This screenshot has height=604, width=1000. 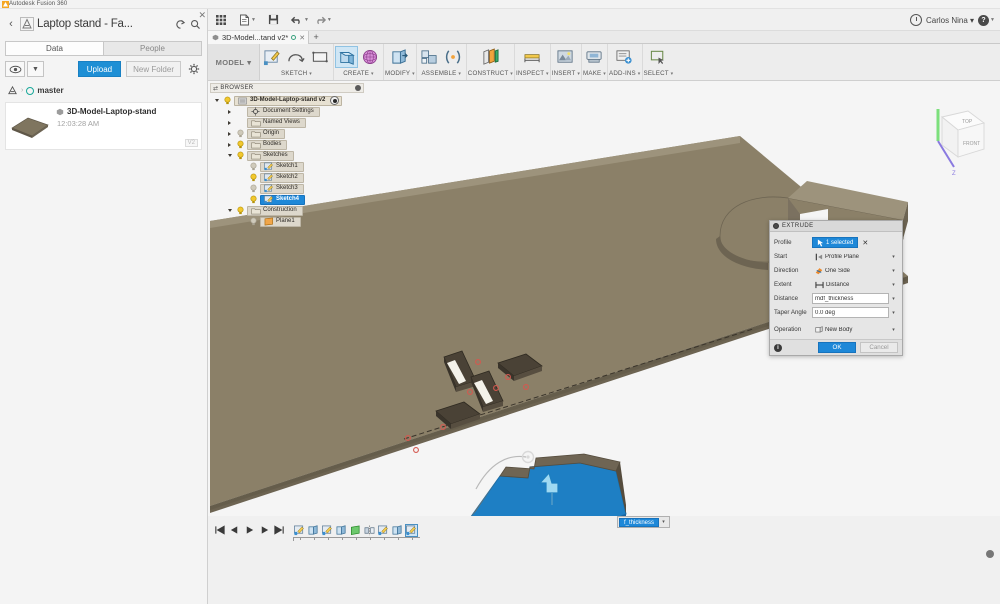 What do you see at coordinates (270, 155) in the screenshot?
I see `tree-item-sketches: Sketches` at bounding box center [270, 155].